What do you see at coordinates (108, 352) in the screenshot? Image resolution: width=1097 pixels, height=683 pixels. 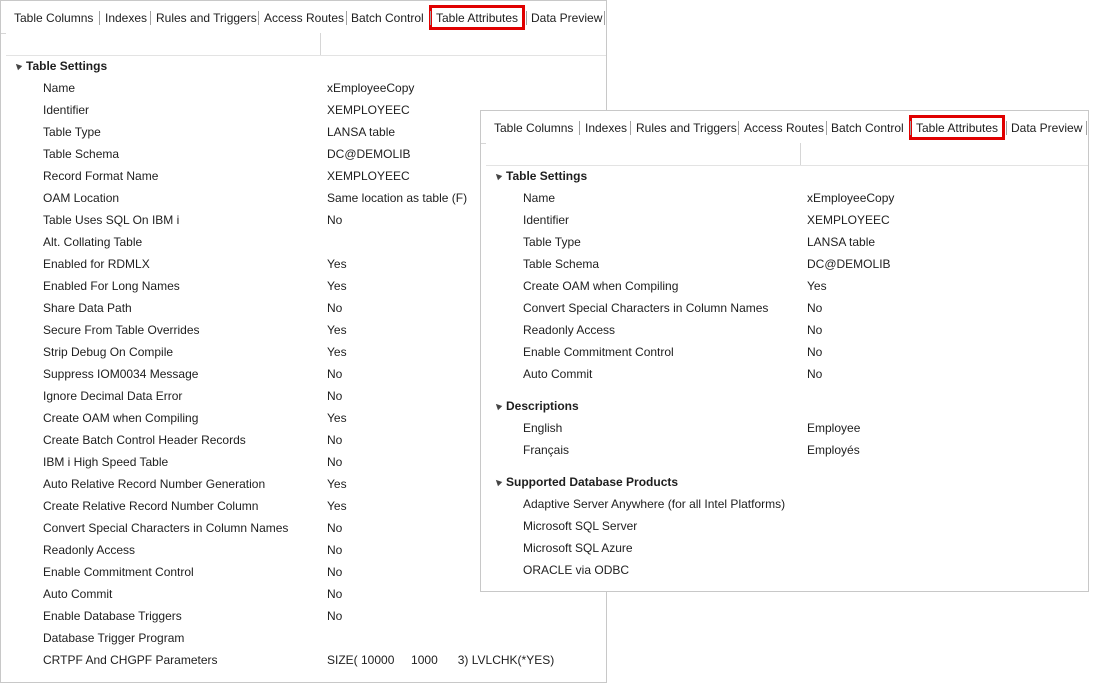 I see `property-label: Strip Debug On Compile` at bounding box center [108, 352].